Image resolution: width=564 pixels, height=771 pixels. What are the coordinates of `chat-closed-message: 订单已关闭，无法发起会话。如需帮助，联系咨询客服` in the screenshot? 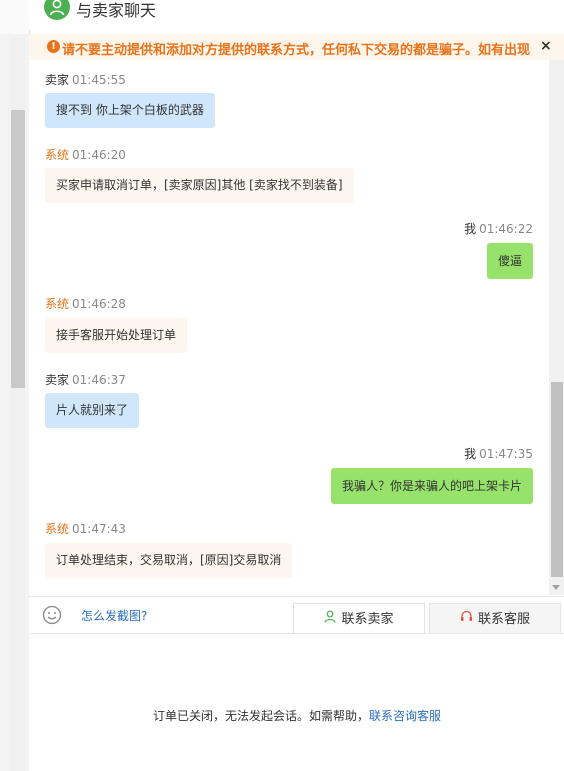 It's located at (297, 715).